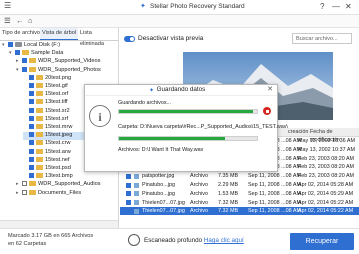 The width and height of the screenshot is (359, 254). What do you see at coordinates (59, 34) in the screenshot?
I see `tab-tree-view: Vista de árbol` at bounding box center [59, 34].